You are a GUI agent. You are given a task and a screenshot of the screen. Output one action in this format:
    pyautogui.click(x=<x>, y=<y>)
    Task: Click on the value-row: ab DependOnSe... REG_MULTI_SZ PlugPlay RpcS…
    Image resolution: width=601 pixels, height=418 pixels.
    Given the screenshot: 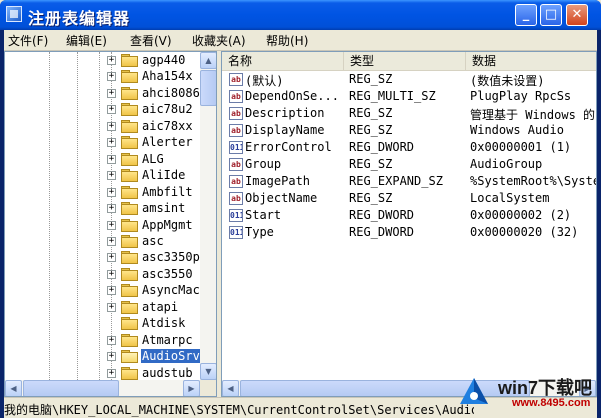 What is the action you would take?
    pyautogui.click(x=409, y=96)
    